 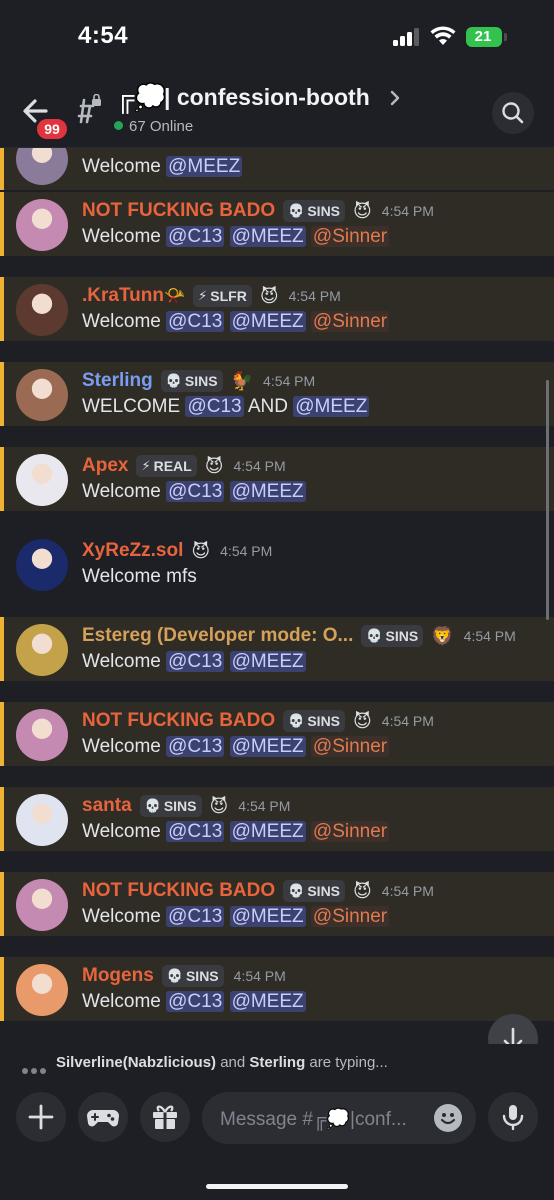 What do you see at coordinates (277, 479) in the screenshot?
I see `message-row: Apex ⚡ REAL 😈 4:54 PM Welcome @C13 @MEEZ` at bounding box center [277, 479].